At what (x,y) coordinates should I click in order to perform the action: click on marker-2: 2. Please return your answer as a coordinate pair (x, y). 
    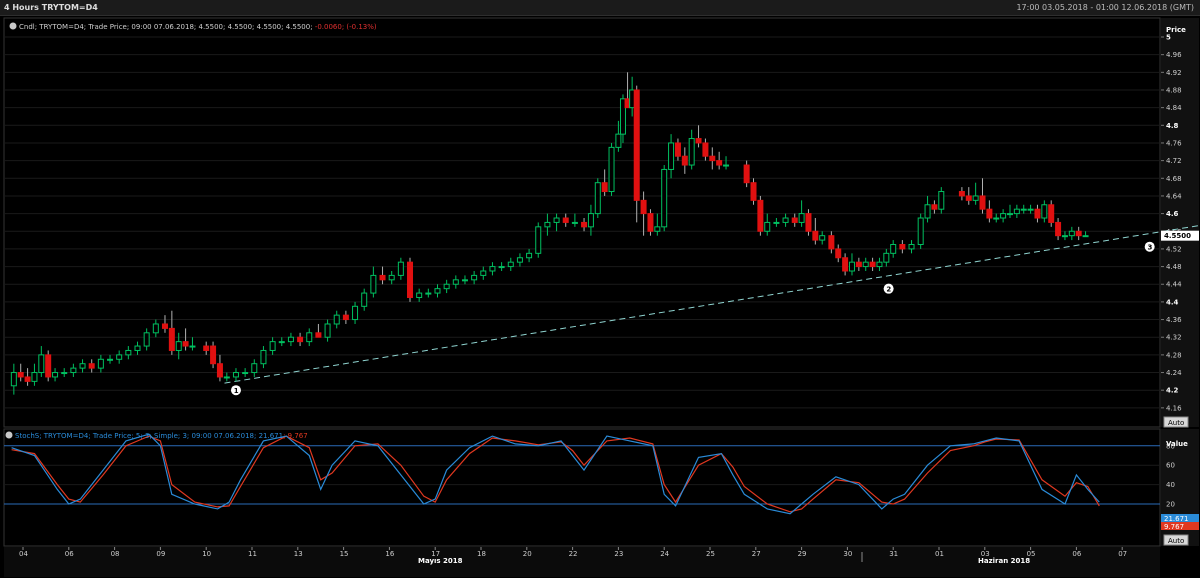
    Looking at the image, I should click on (888, 288).